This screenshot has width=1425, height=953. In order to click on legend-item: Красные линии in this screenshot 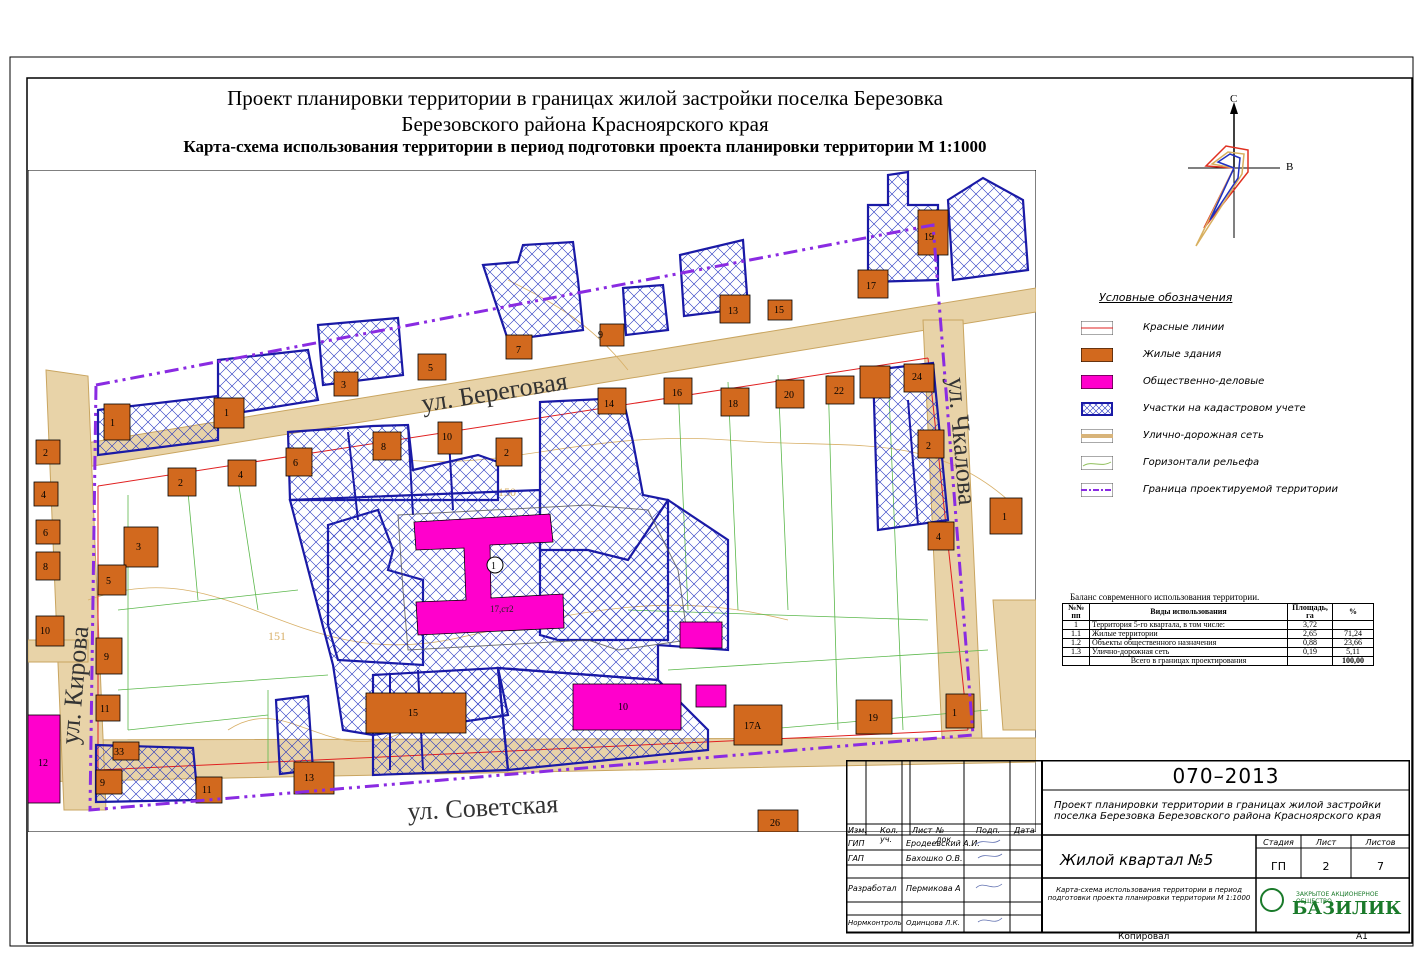, I will do `click(1241, 329)`.